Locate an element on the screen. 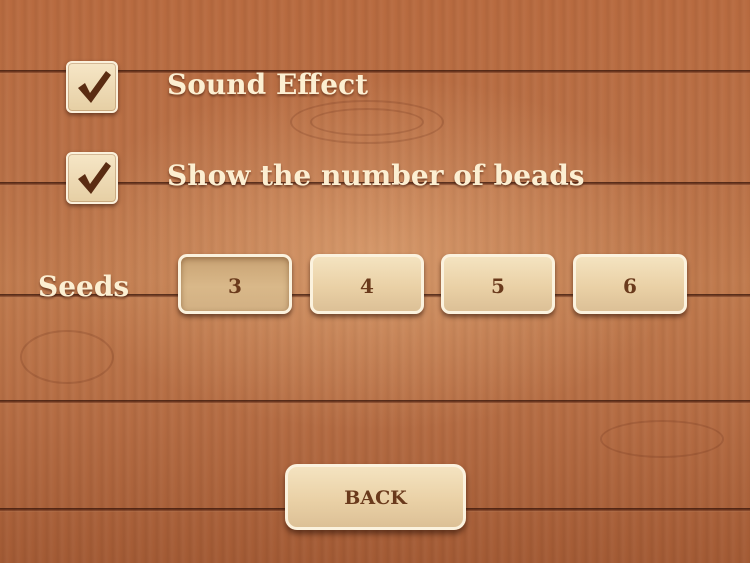  seeds-label: Seeds is located at coordinates (84, 286).